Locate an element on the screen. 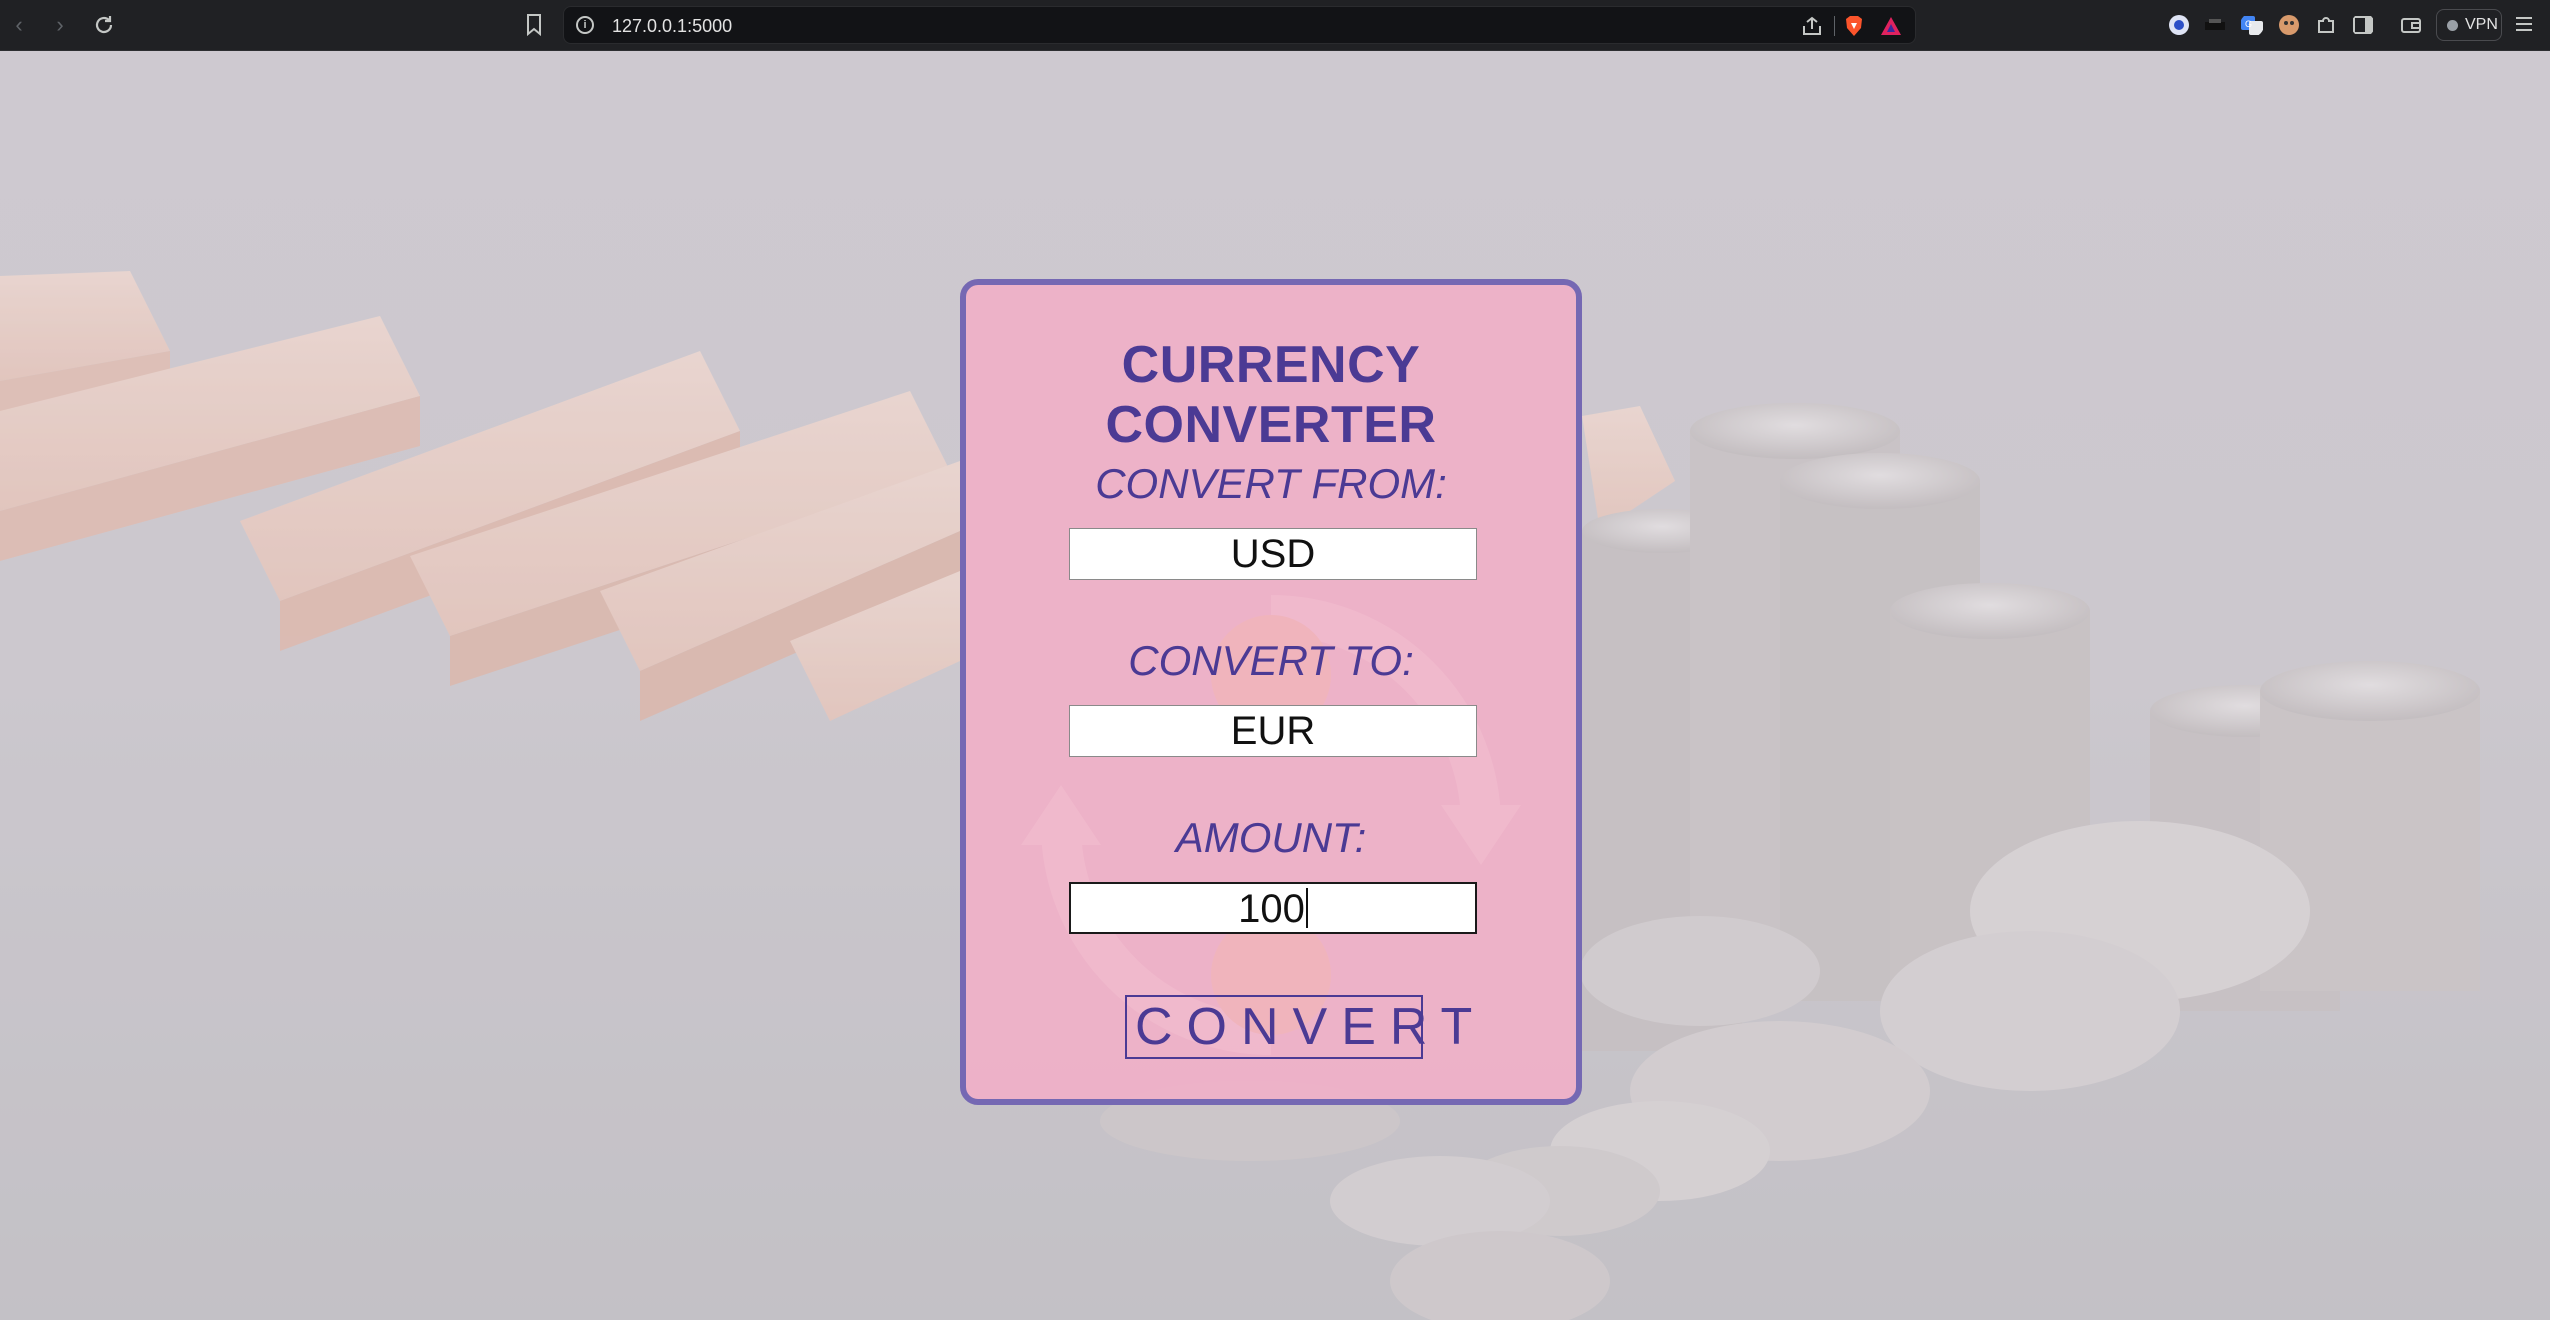  site-info-icon: i is located at coordinates (585, 25).